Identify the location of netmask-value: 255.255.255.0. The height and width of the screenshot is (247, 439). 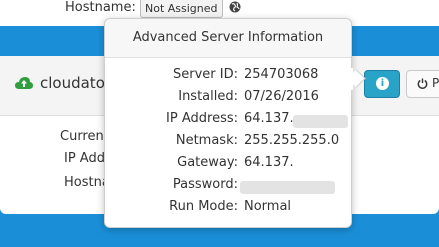
(292, 140).